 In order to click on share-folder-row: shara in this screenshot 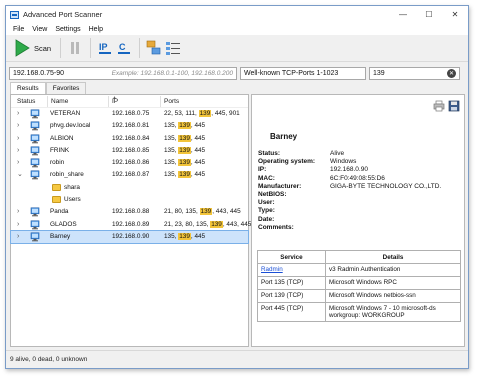, I will do `click(129, 188)`.